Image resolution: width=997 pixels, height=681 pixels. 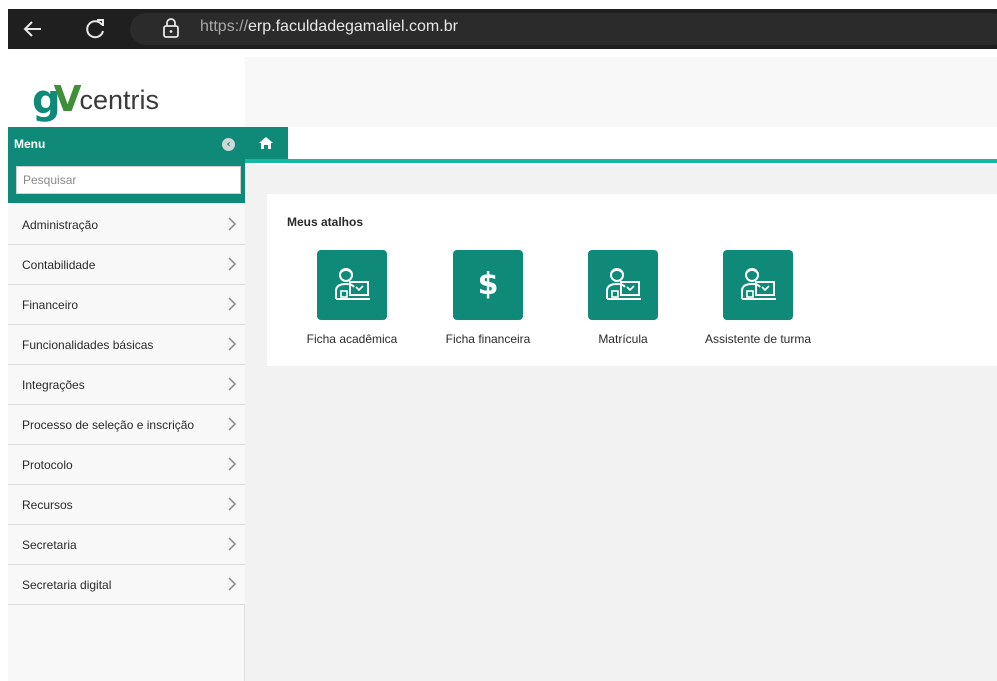 I want to click on home-icon, so click(x=266, y=143).